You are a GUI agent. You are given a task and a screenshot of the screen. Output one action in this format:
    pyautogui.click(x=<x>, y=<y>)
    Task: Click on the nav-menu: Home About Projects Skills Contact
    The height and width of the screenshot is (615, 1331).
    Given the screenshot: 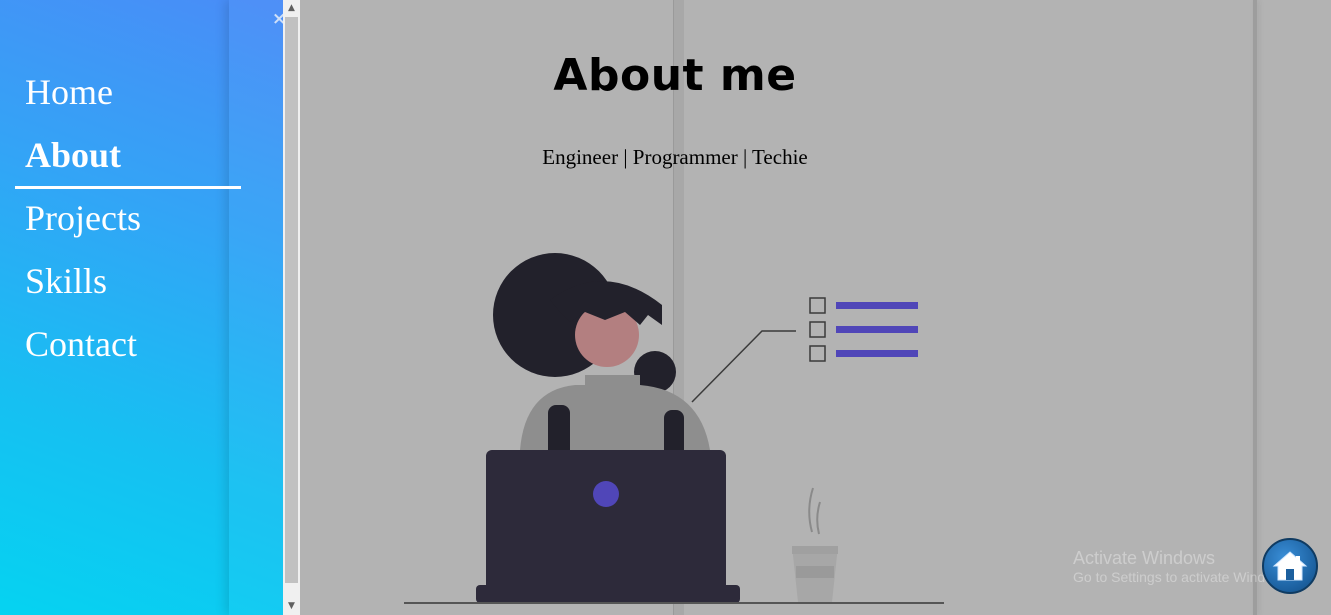 What is the action you would take?
    pyautogui.click(x=141, y=219)
    